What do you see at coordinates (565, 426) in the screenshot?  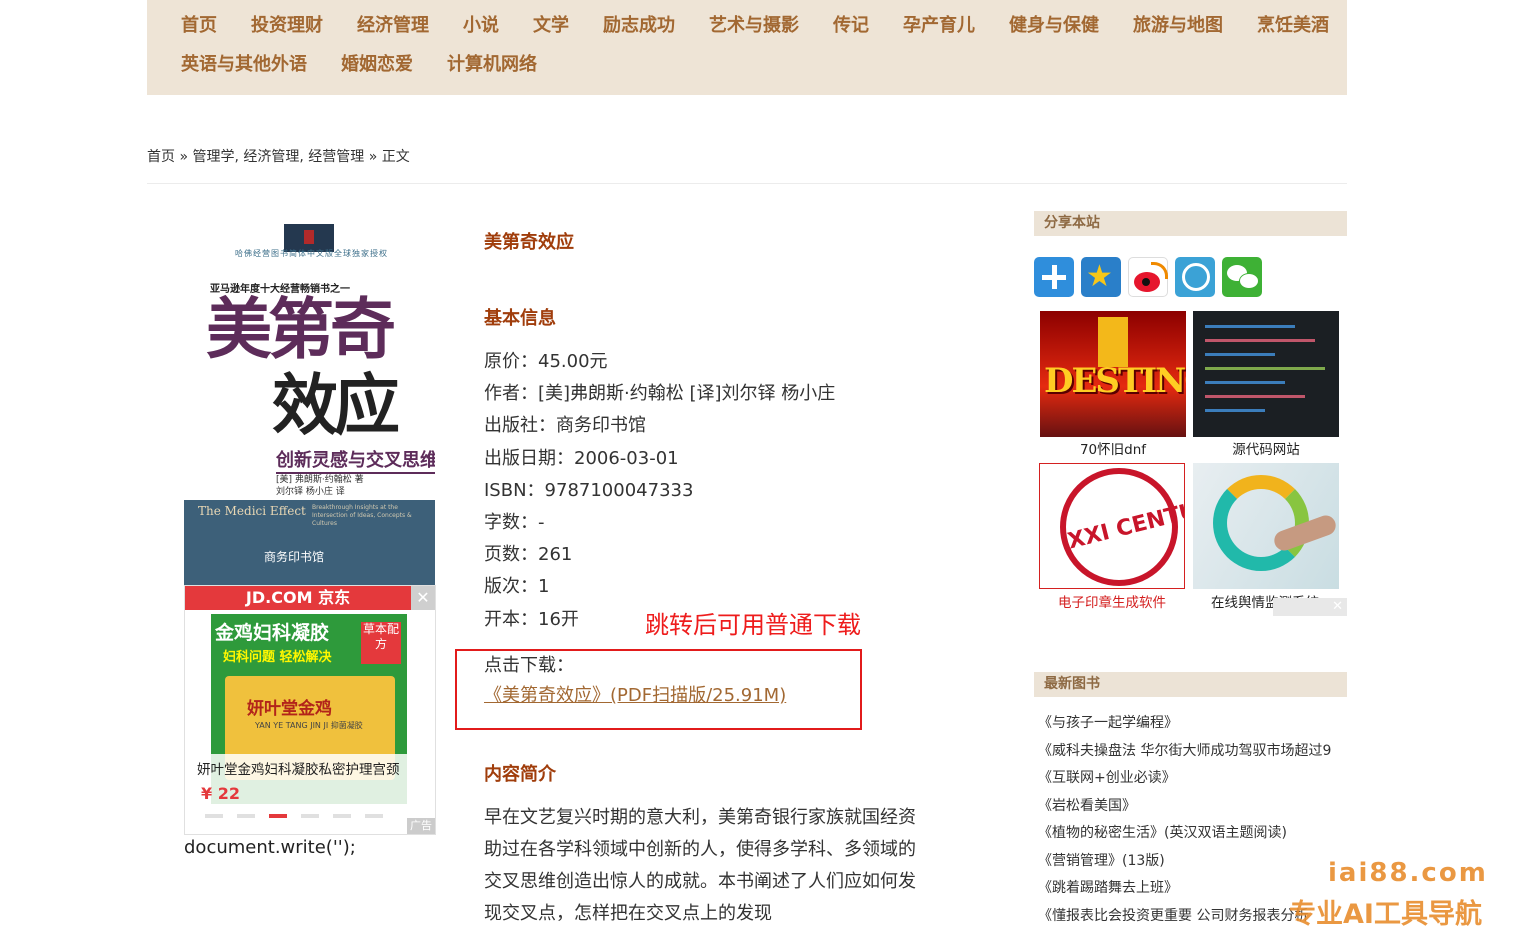 I see `info-publisher: 出版社：商务印书馆` at bounding box center [565, 426].